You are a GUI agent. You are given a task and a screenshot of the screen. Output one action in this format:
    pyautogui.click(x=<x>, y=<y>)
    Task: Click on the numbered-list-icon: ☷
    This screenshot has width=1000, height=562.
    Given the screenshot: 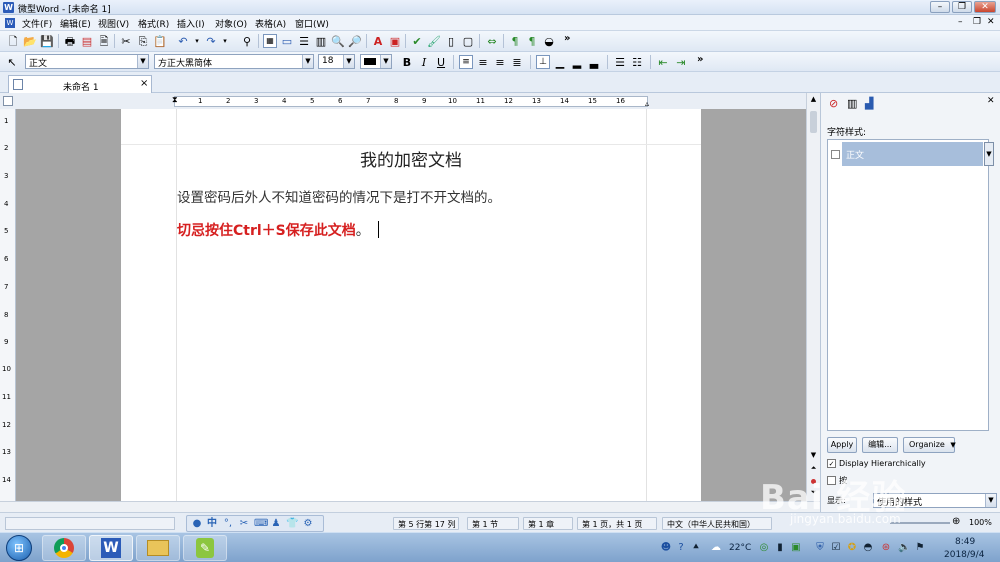 What is the action you would take?
    pyautogui.click(x=637, y=62)
    